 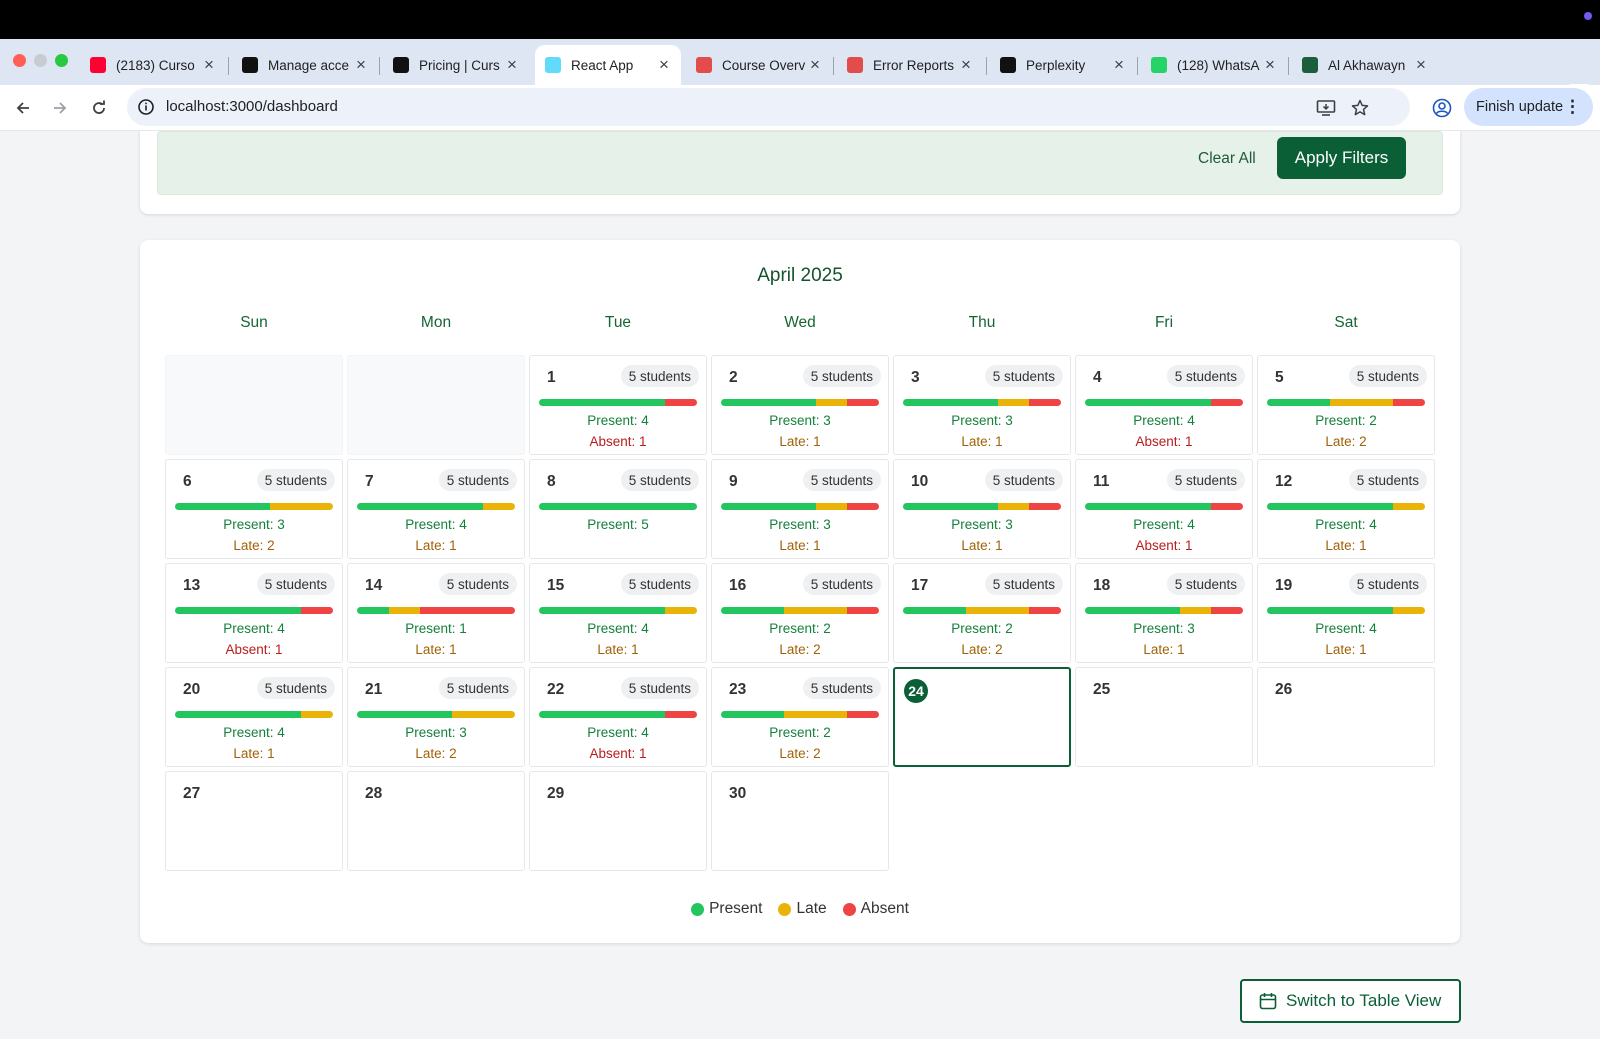 I want to click on weekday-label: Mon, so click(x=436, y=322).